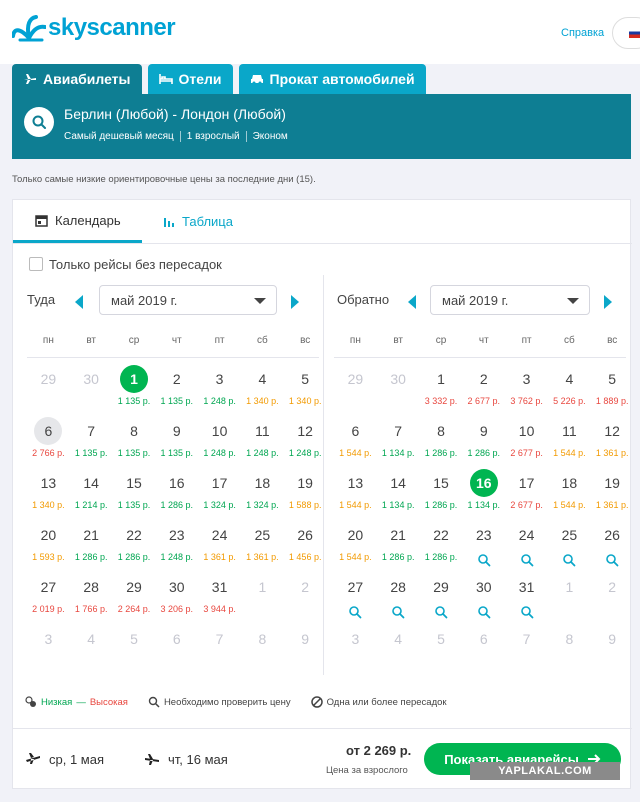 This screenshot has height=802, width=640. Describe the element at coordinates (176, 483) in the screenshot. I see `day-number: 16` at that location.